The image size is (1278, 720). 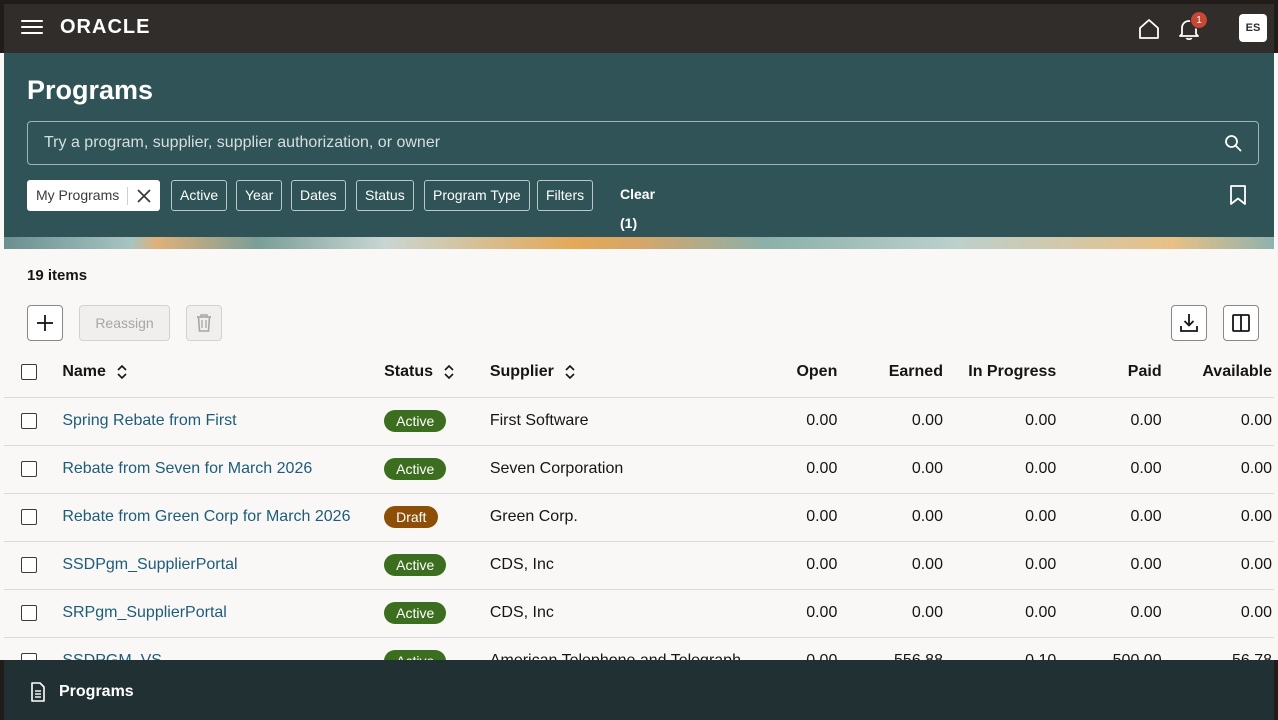 I want to click on plus-icon, so click(x=45, y=323).